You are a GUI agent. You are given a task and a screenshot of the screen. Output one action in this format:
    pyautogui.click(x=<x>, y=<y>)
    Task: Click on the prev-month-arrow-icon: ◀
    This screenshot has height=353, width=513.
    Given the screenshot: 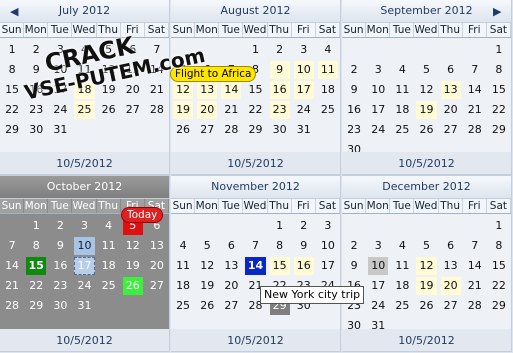 What is the action you would take?
    pyautogui.click(x=14, y=11)
    